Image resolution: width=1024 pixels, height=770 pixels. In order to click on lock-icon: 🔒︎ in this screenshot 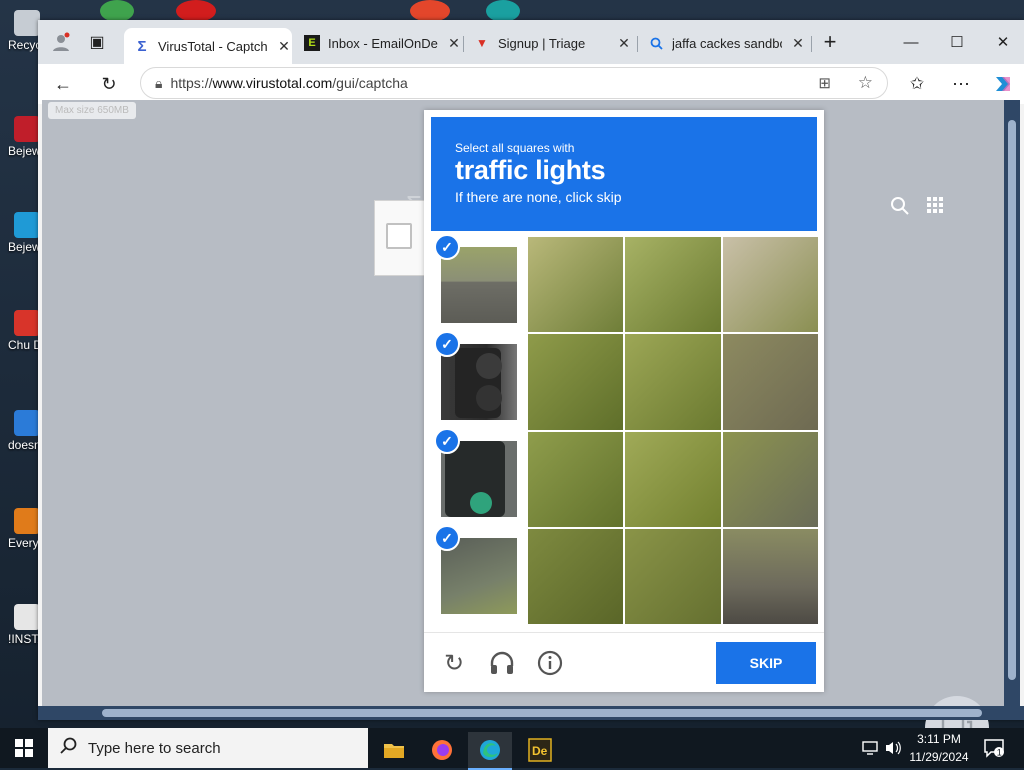, I will do `click(158, 83)`.